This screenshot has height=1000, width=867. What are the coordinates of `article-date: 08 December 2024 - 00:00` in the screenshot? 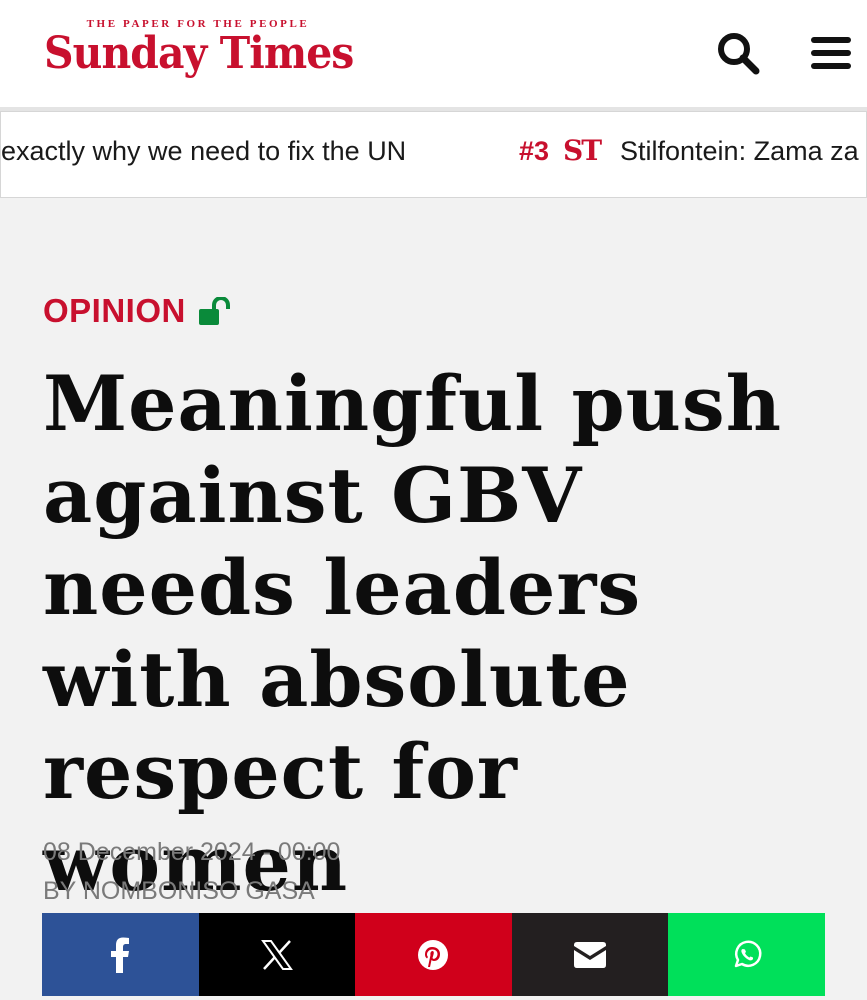 It's located at (192, 852).